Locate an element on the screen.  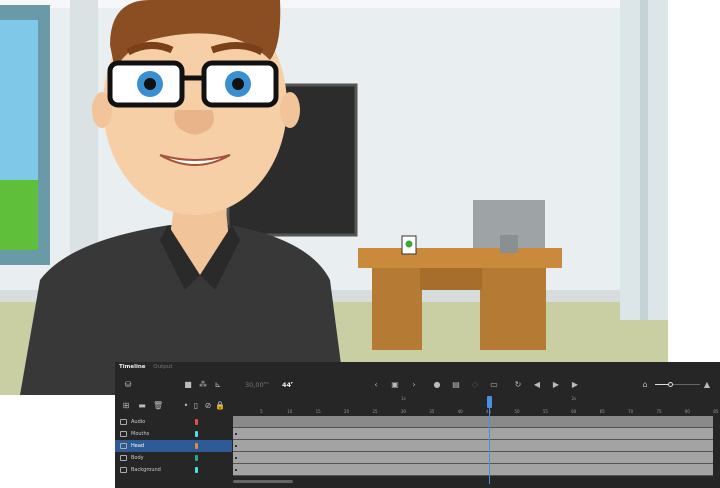
ruler-tick: 85 is located at coordinates (716, 411).